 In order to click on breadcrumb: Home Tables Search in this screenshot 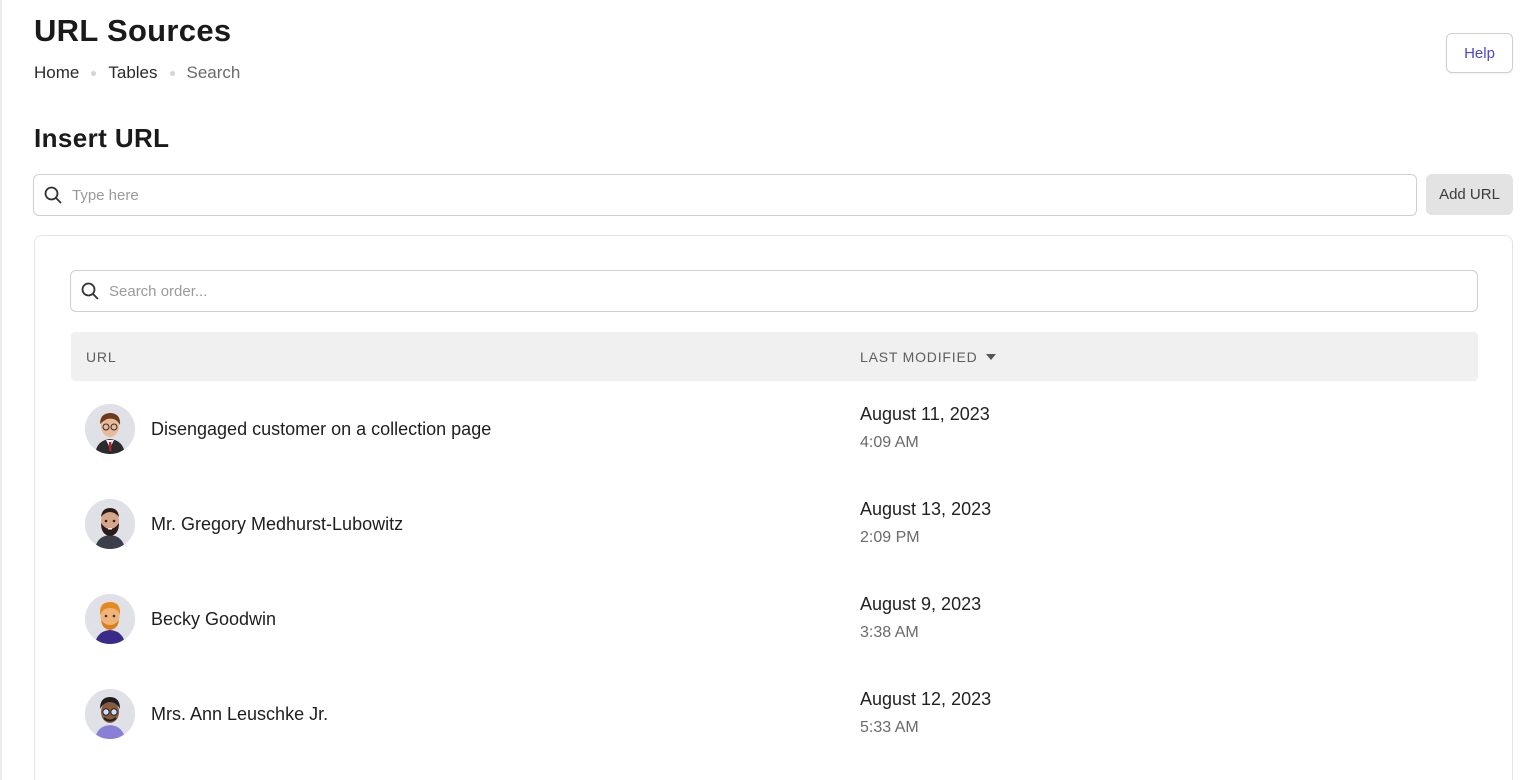, I will do `click(137, 73)`.